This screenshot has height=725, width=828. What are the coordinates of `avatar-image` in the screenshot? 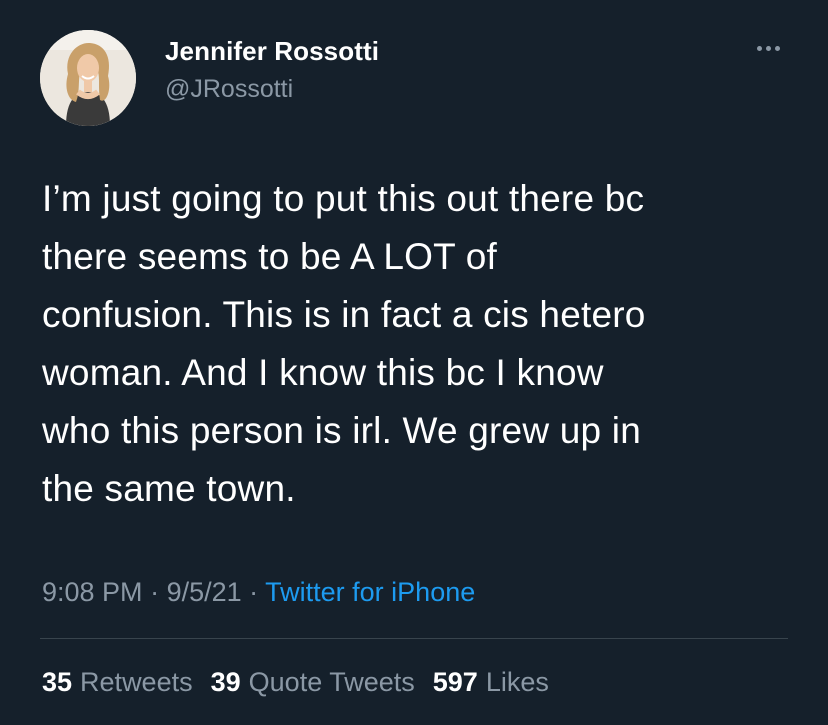 It's located at (88, 78).